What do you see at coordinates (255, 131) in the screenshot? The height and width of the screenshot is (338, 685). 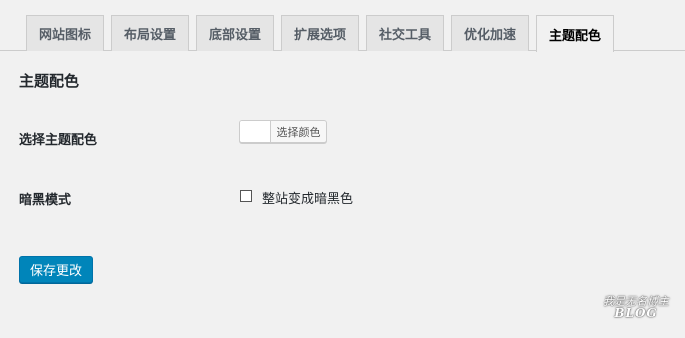 I see `color-swatch` at bounding box center [255, 131].